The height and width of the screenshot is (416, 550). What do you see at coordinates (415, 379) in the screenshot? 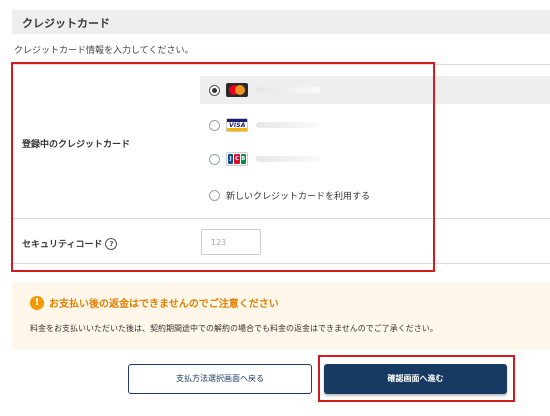
I see `proceed-to-confirm-button: 確認画面へ進む` at bounding box center [415, 379].